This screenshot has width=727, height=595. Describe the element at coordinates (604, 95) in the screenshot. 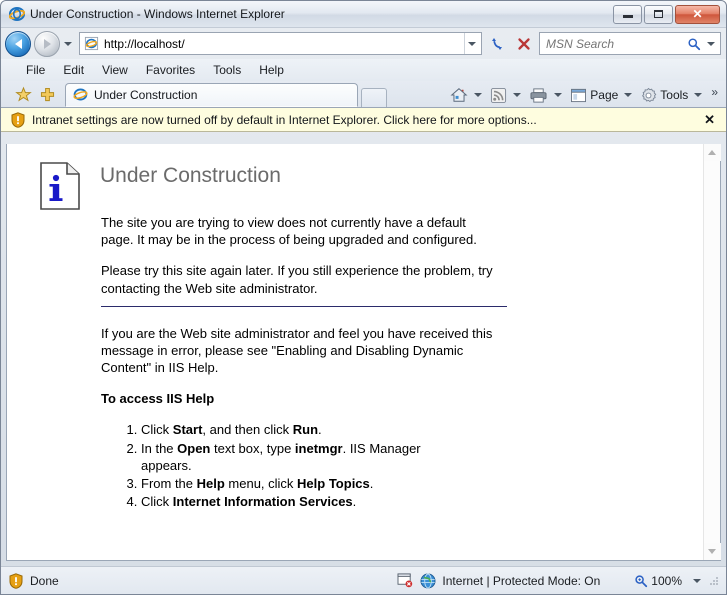

I see `page-menu-label: Page` at that location.